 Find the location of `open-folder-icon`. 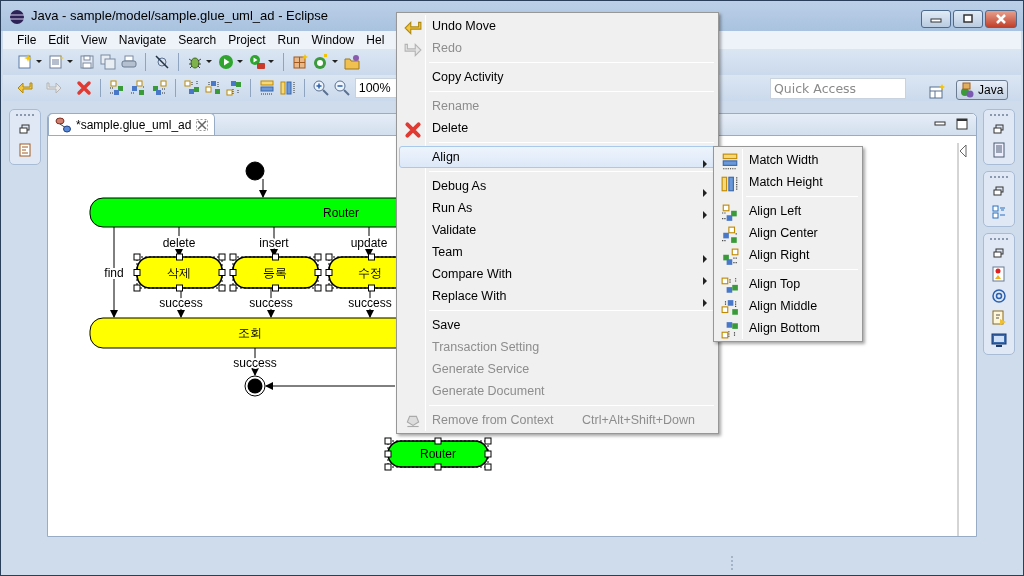

open-folder-icon is located at coordinates (352, 62).